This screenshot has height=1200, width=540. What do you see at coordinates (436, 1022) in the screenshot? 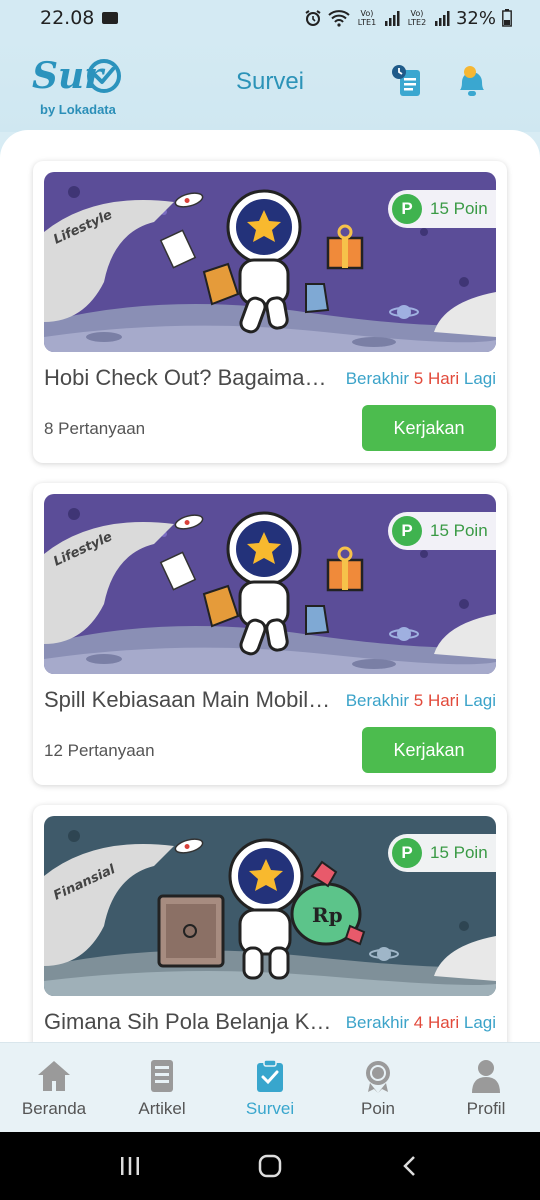
I see `deadline-value: 4 Hari` at bounding box center [436, 1022].